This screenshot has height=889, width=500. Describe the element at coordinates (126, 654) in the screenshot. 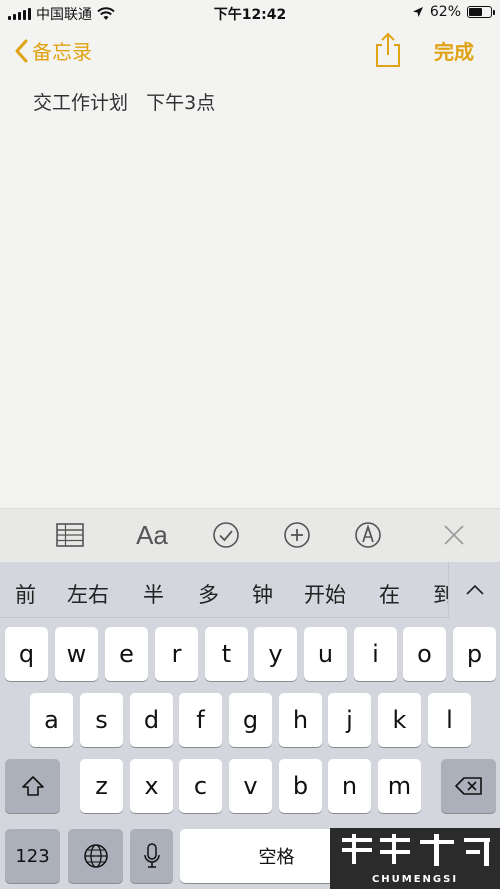

I see `key-e: e` at that location.